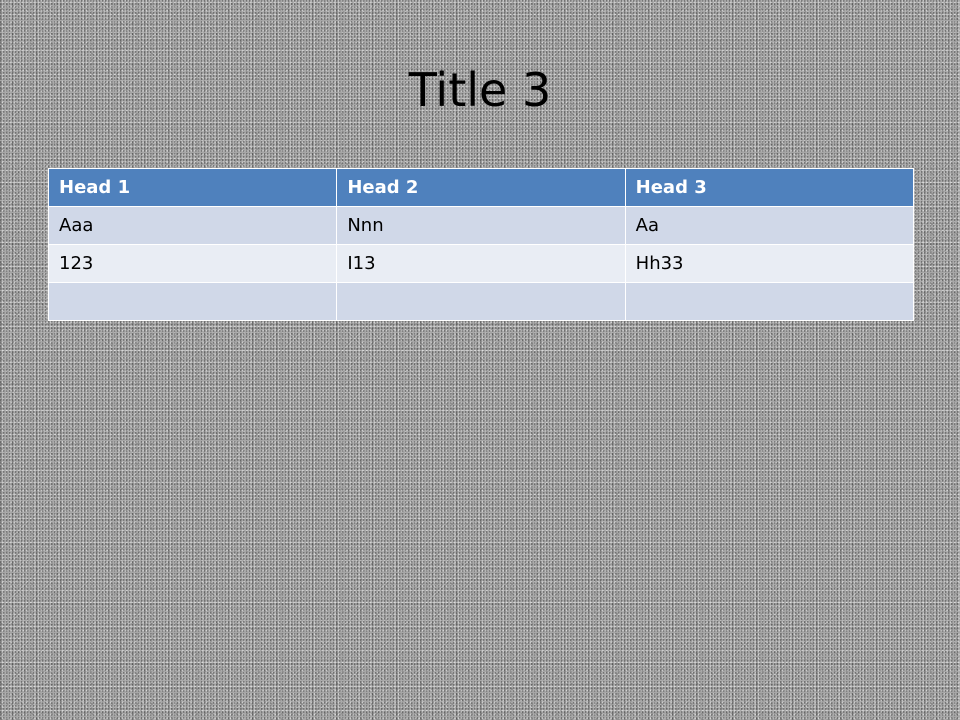  Describe the element at coordinates (769, 225) in the screenshot. I see `table-cell: Aa` at that location.